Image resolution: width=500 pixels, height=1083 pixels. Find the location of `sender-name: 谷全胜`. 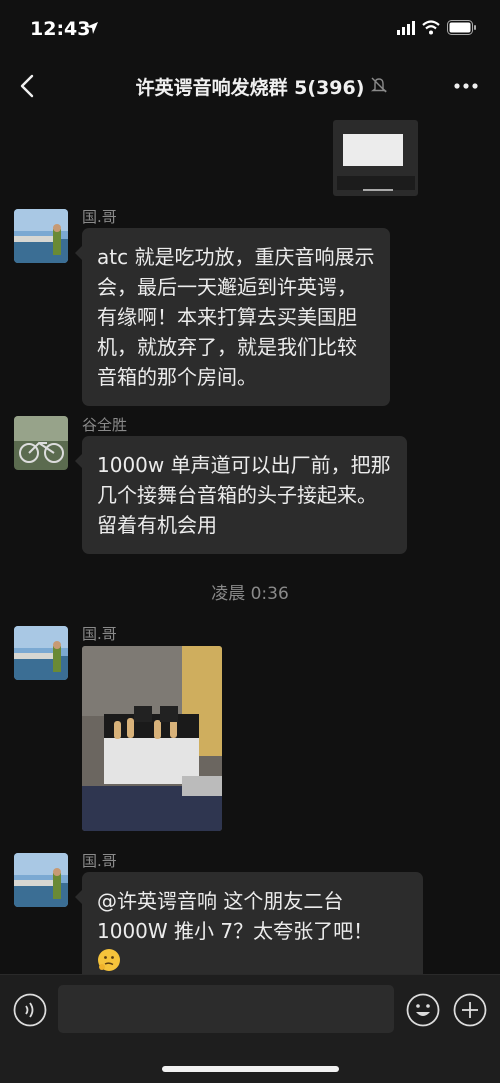

sender-name: 谷全胜 is located at coordinates (105, 425).